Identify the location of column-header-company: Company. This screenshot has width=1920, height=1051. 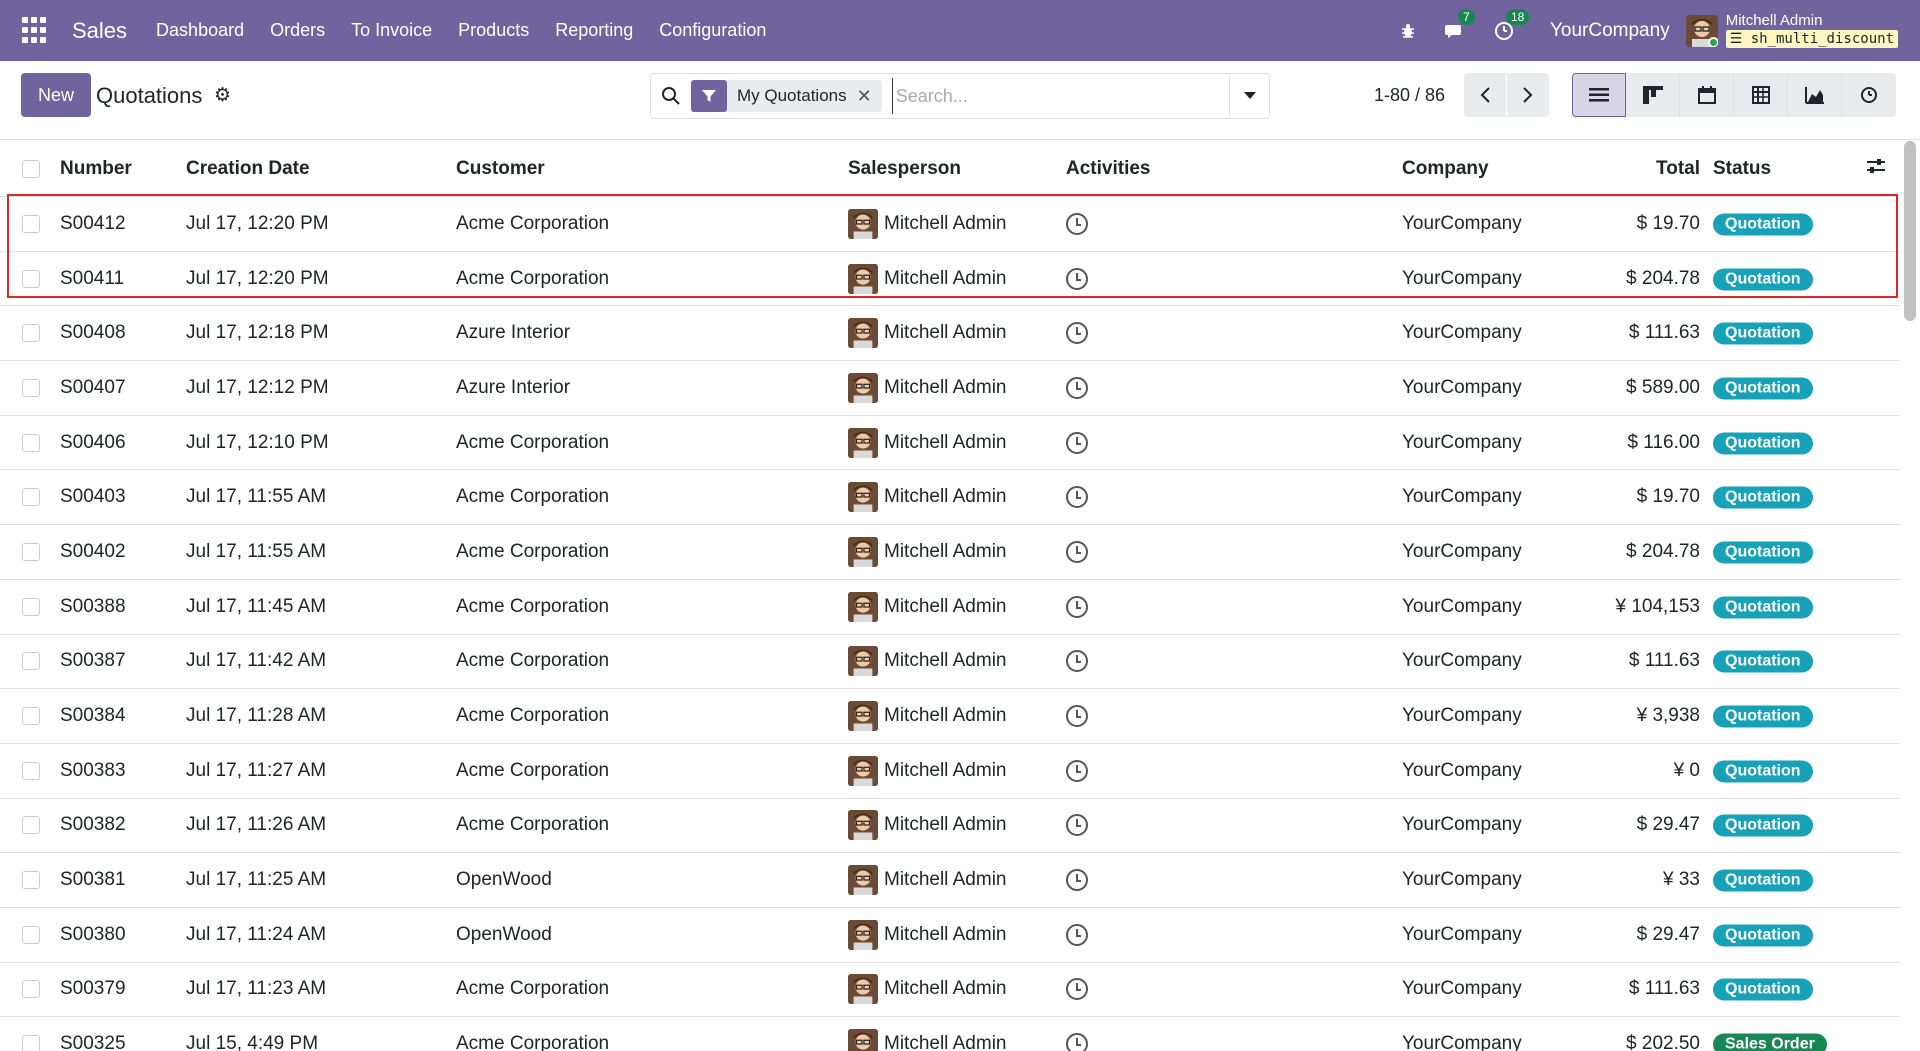
(1445, 169).